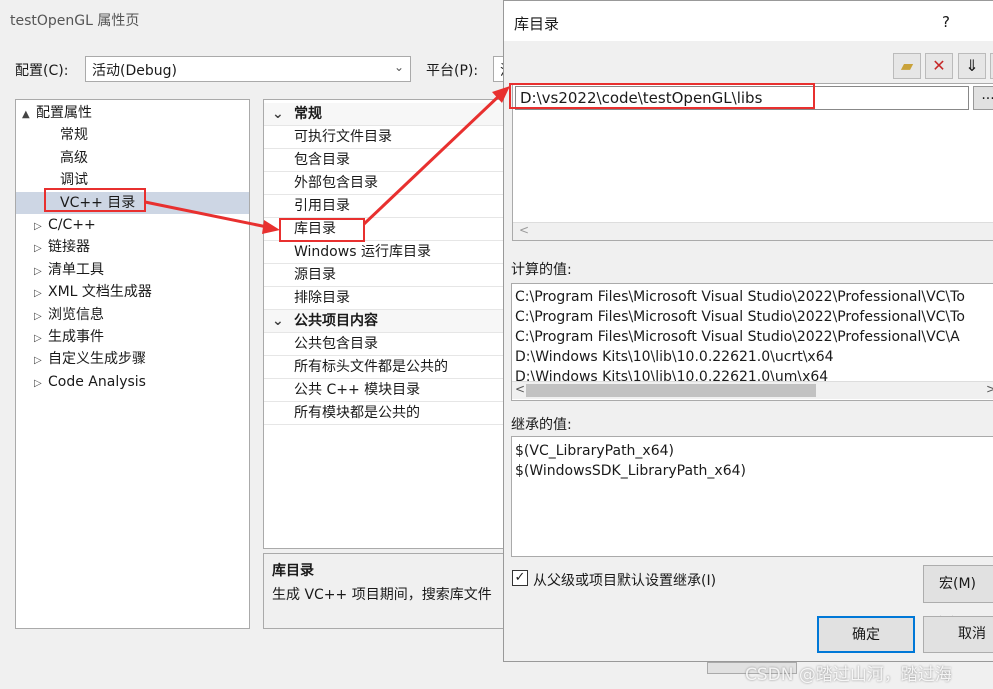 This screenshot has width=993, height=689. I want to click on highlight-box-entry, so click(662, 96).